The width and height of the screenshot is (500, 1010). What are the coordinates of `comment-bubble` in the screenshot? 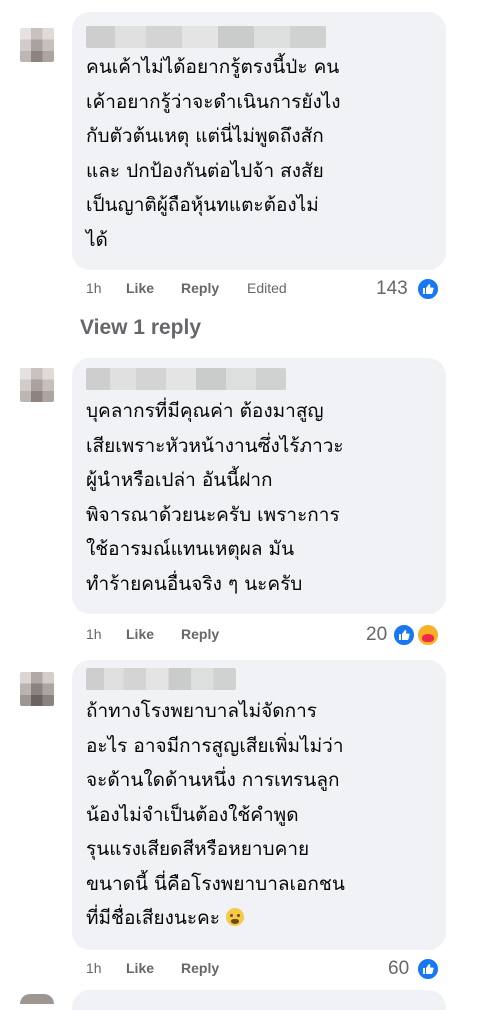 It's located at (259, 1000).